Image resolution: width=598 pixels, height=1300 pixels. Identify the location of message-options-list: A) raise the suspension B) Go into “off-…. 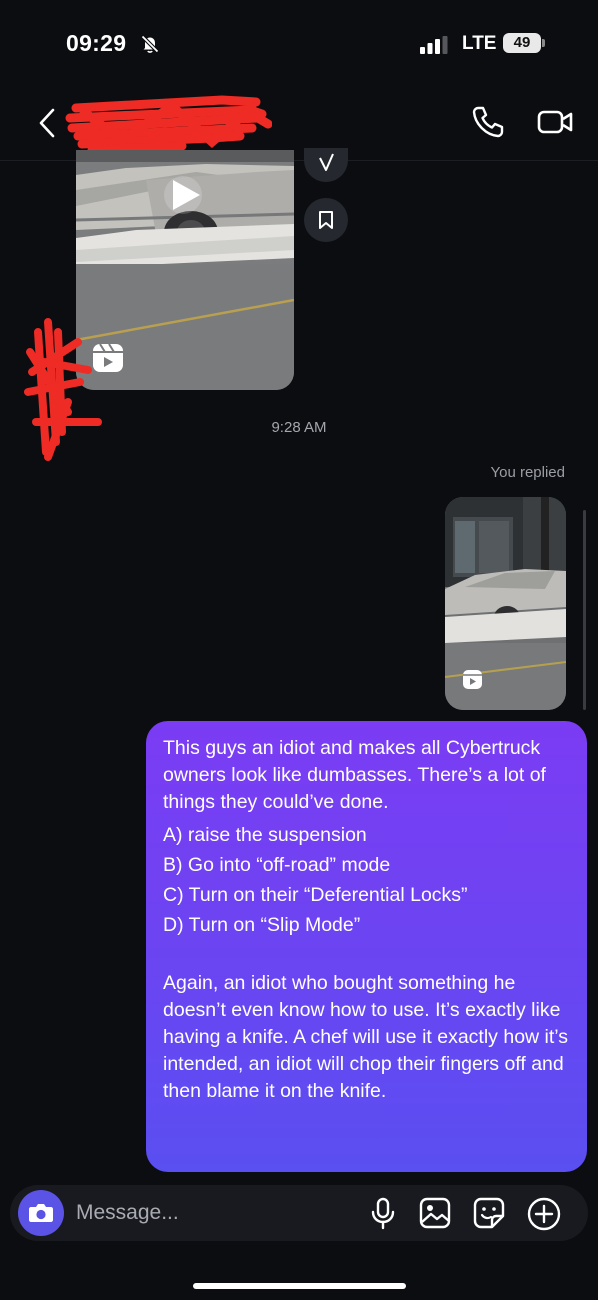
(366, 880).